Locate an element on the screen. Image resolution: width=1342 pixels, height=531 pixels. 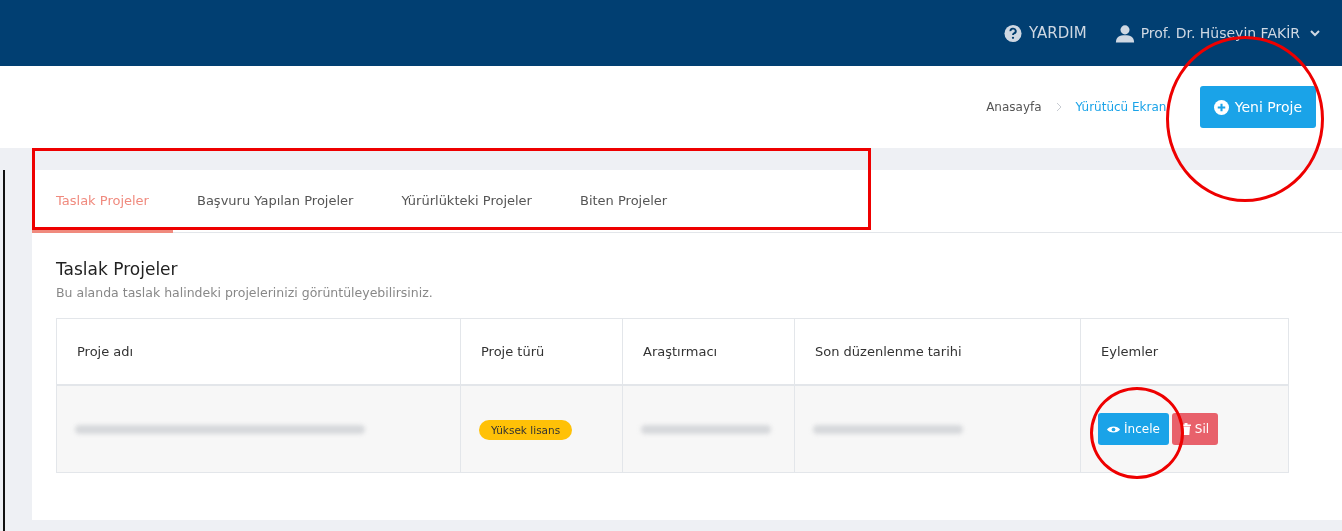
breadcrumb-separator-icon is located at coordinates (1058, 107).